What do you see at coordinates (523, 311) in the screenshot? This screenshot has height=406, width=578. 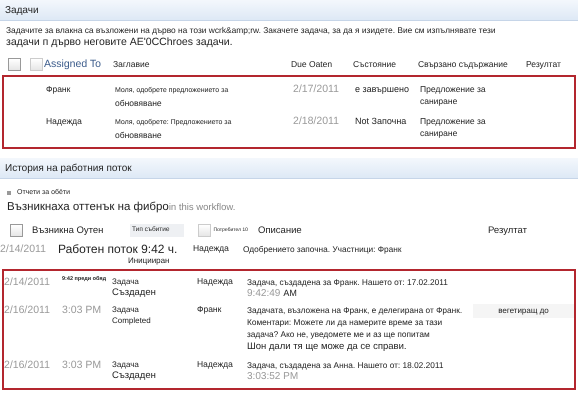 I see `outcome-cell: вегетиращ до` at bounding box center [523, 311].